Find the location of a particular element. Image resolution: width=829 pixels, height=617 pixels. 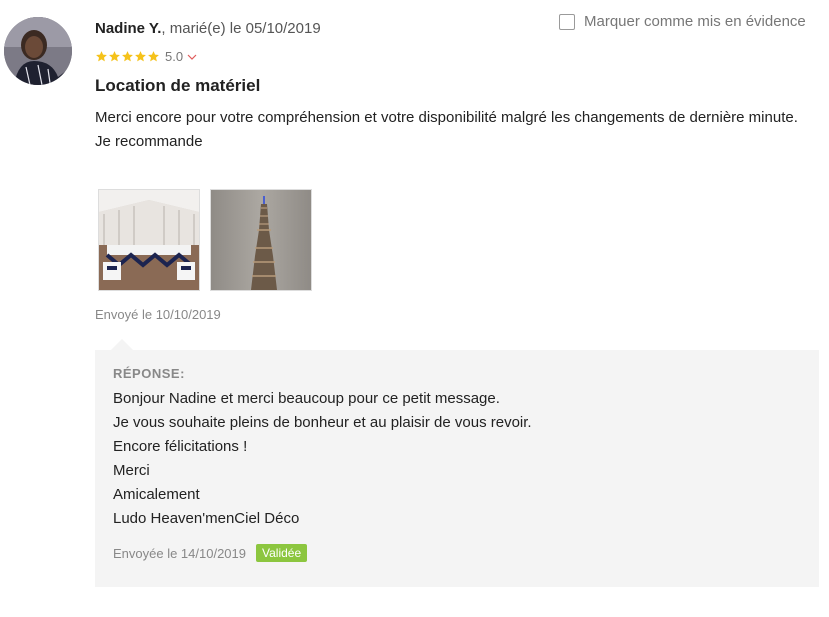

highlight-toggle: Marquer comme mis en évidence is located at coordinates (682, 21).